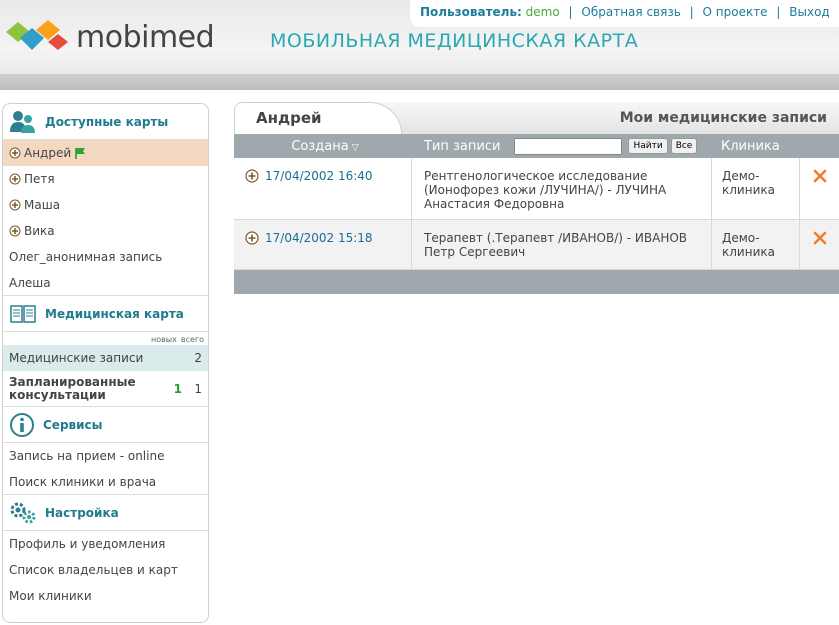  What do you see at coordinates (73, 424) in the screenshot?
I see `section-title: Сервисы` at bounding box center [73, 424].